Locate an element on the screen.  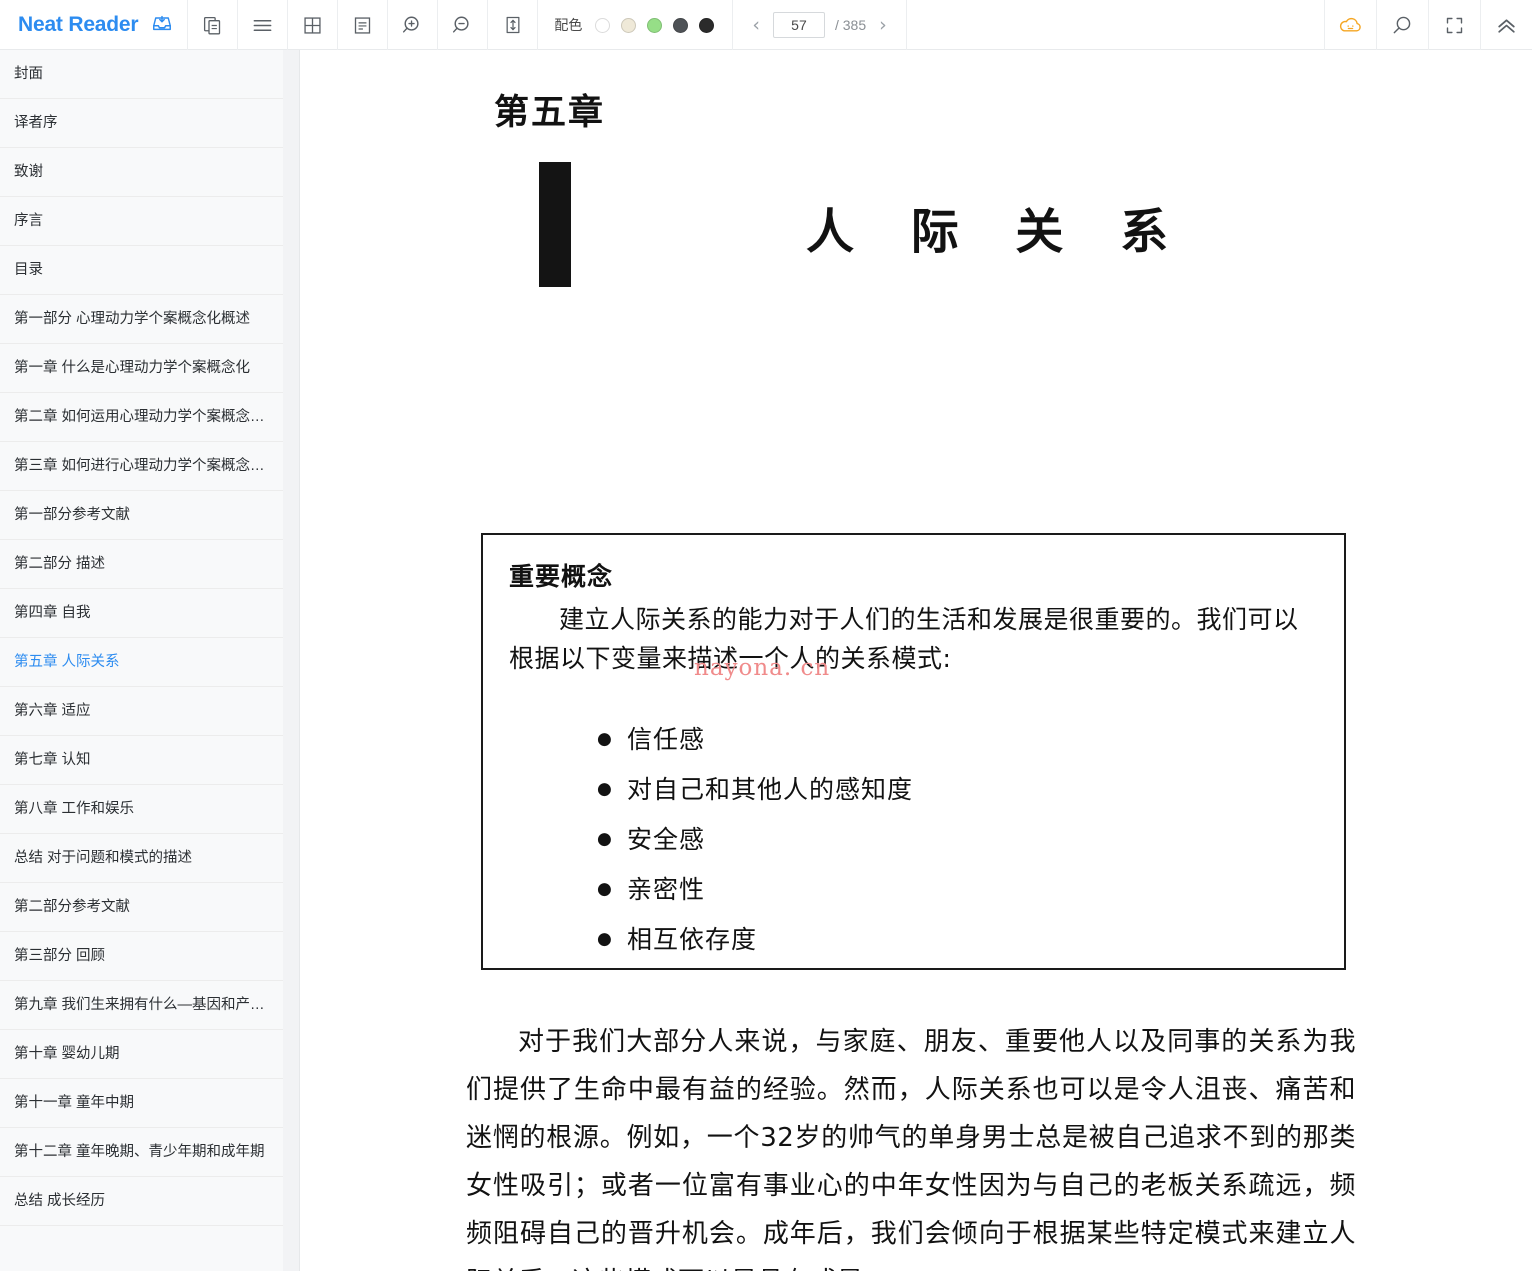
toc-item: 总结 成长经历 is located at coordinates (141, 1201).